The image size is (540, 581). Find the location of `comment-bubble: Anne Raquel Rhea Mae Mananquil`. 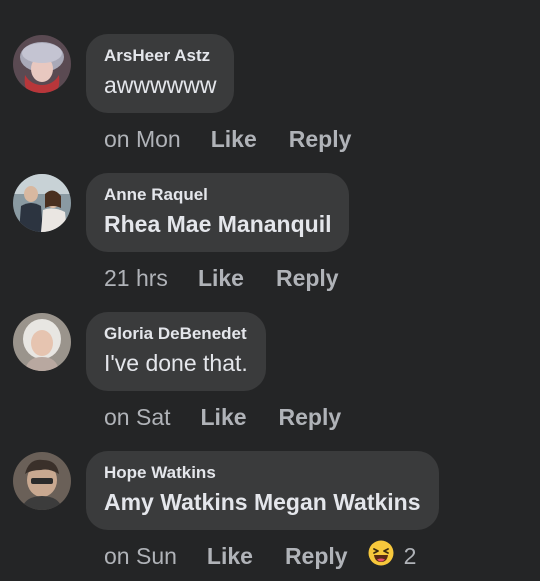

comment-bubble: Anne Raquel Rhea Mae Mananquil is located at coordinates (218, 212).